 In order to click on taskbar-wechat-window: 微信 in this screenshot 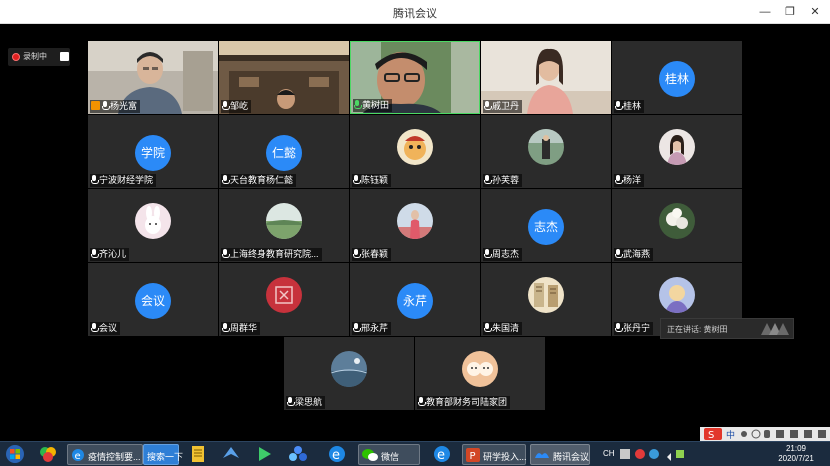, I will do `click(389, 454)`.